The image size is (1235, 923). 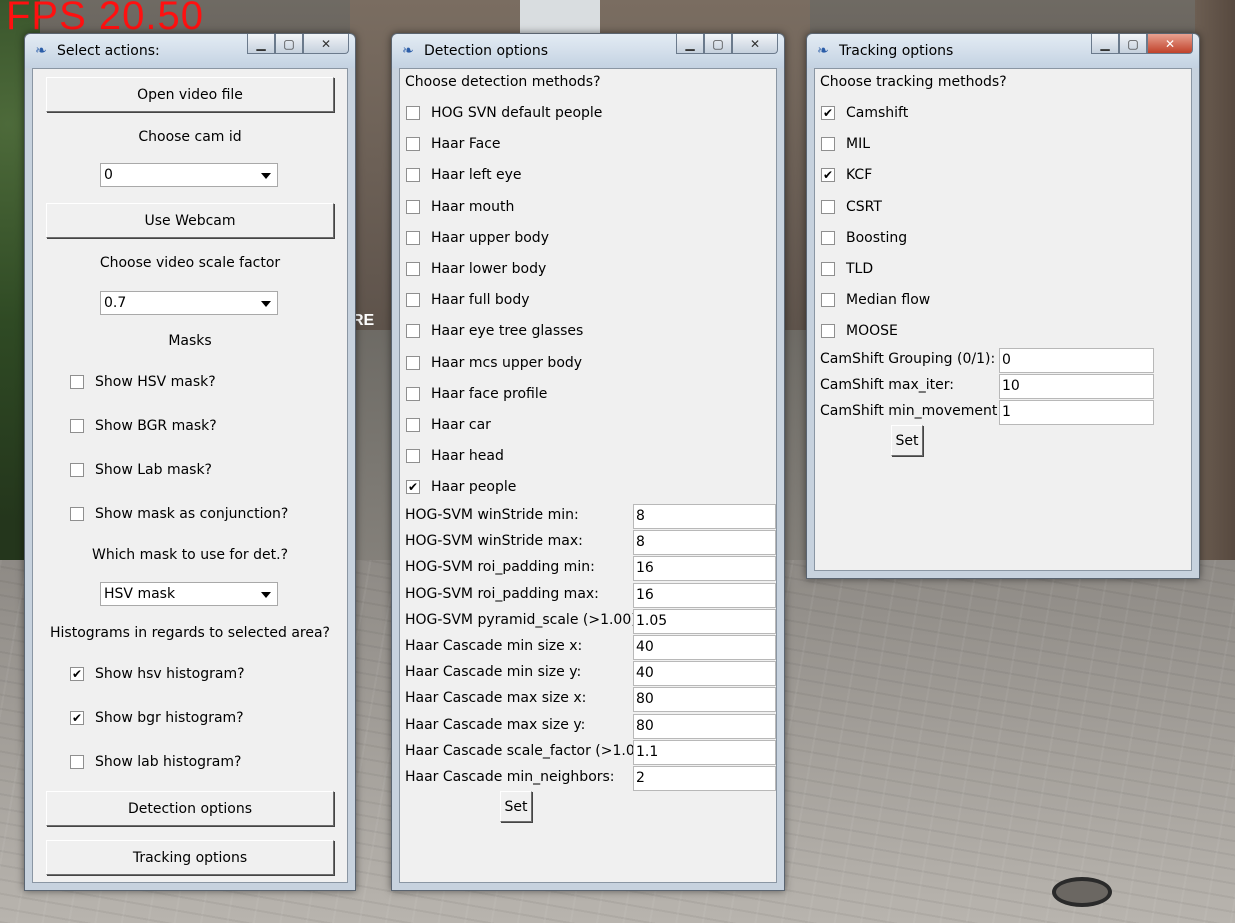 What do you see at coordinates (1076, 387) in the screenshot?
I see `tracking-param-input: 10` at bounding box center [1076, 387].